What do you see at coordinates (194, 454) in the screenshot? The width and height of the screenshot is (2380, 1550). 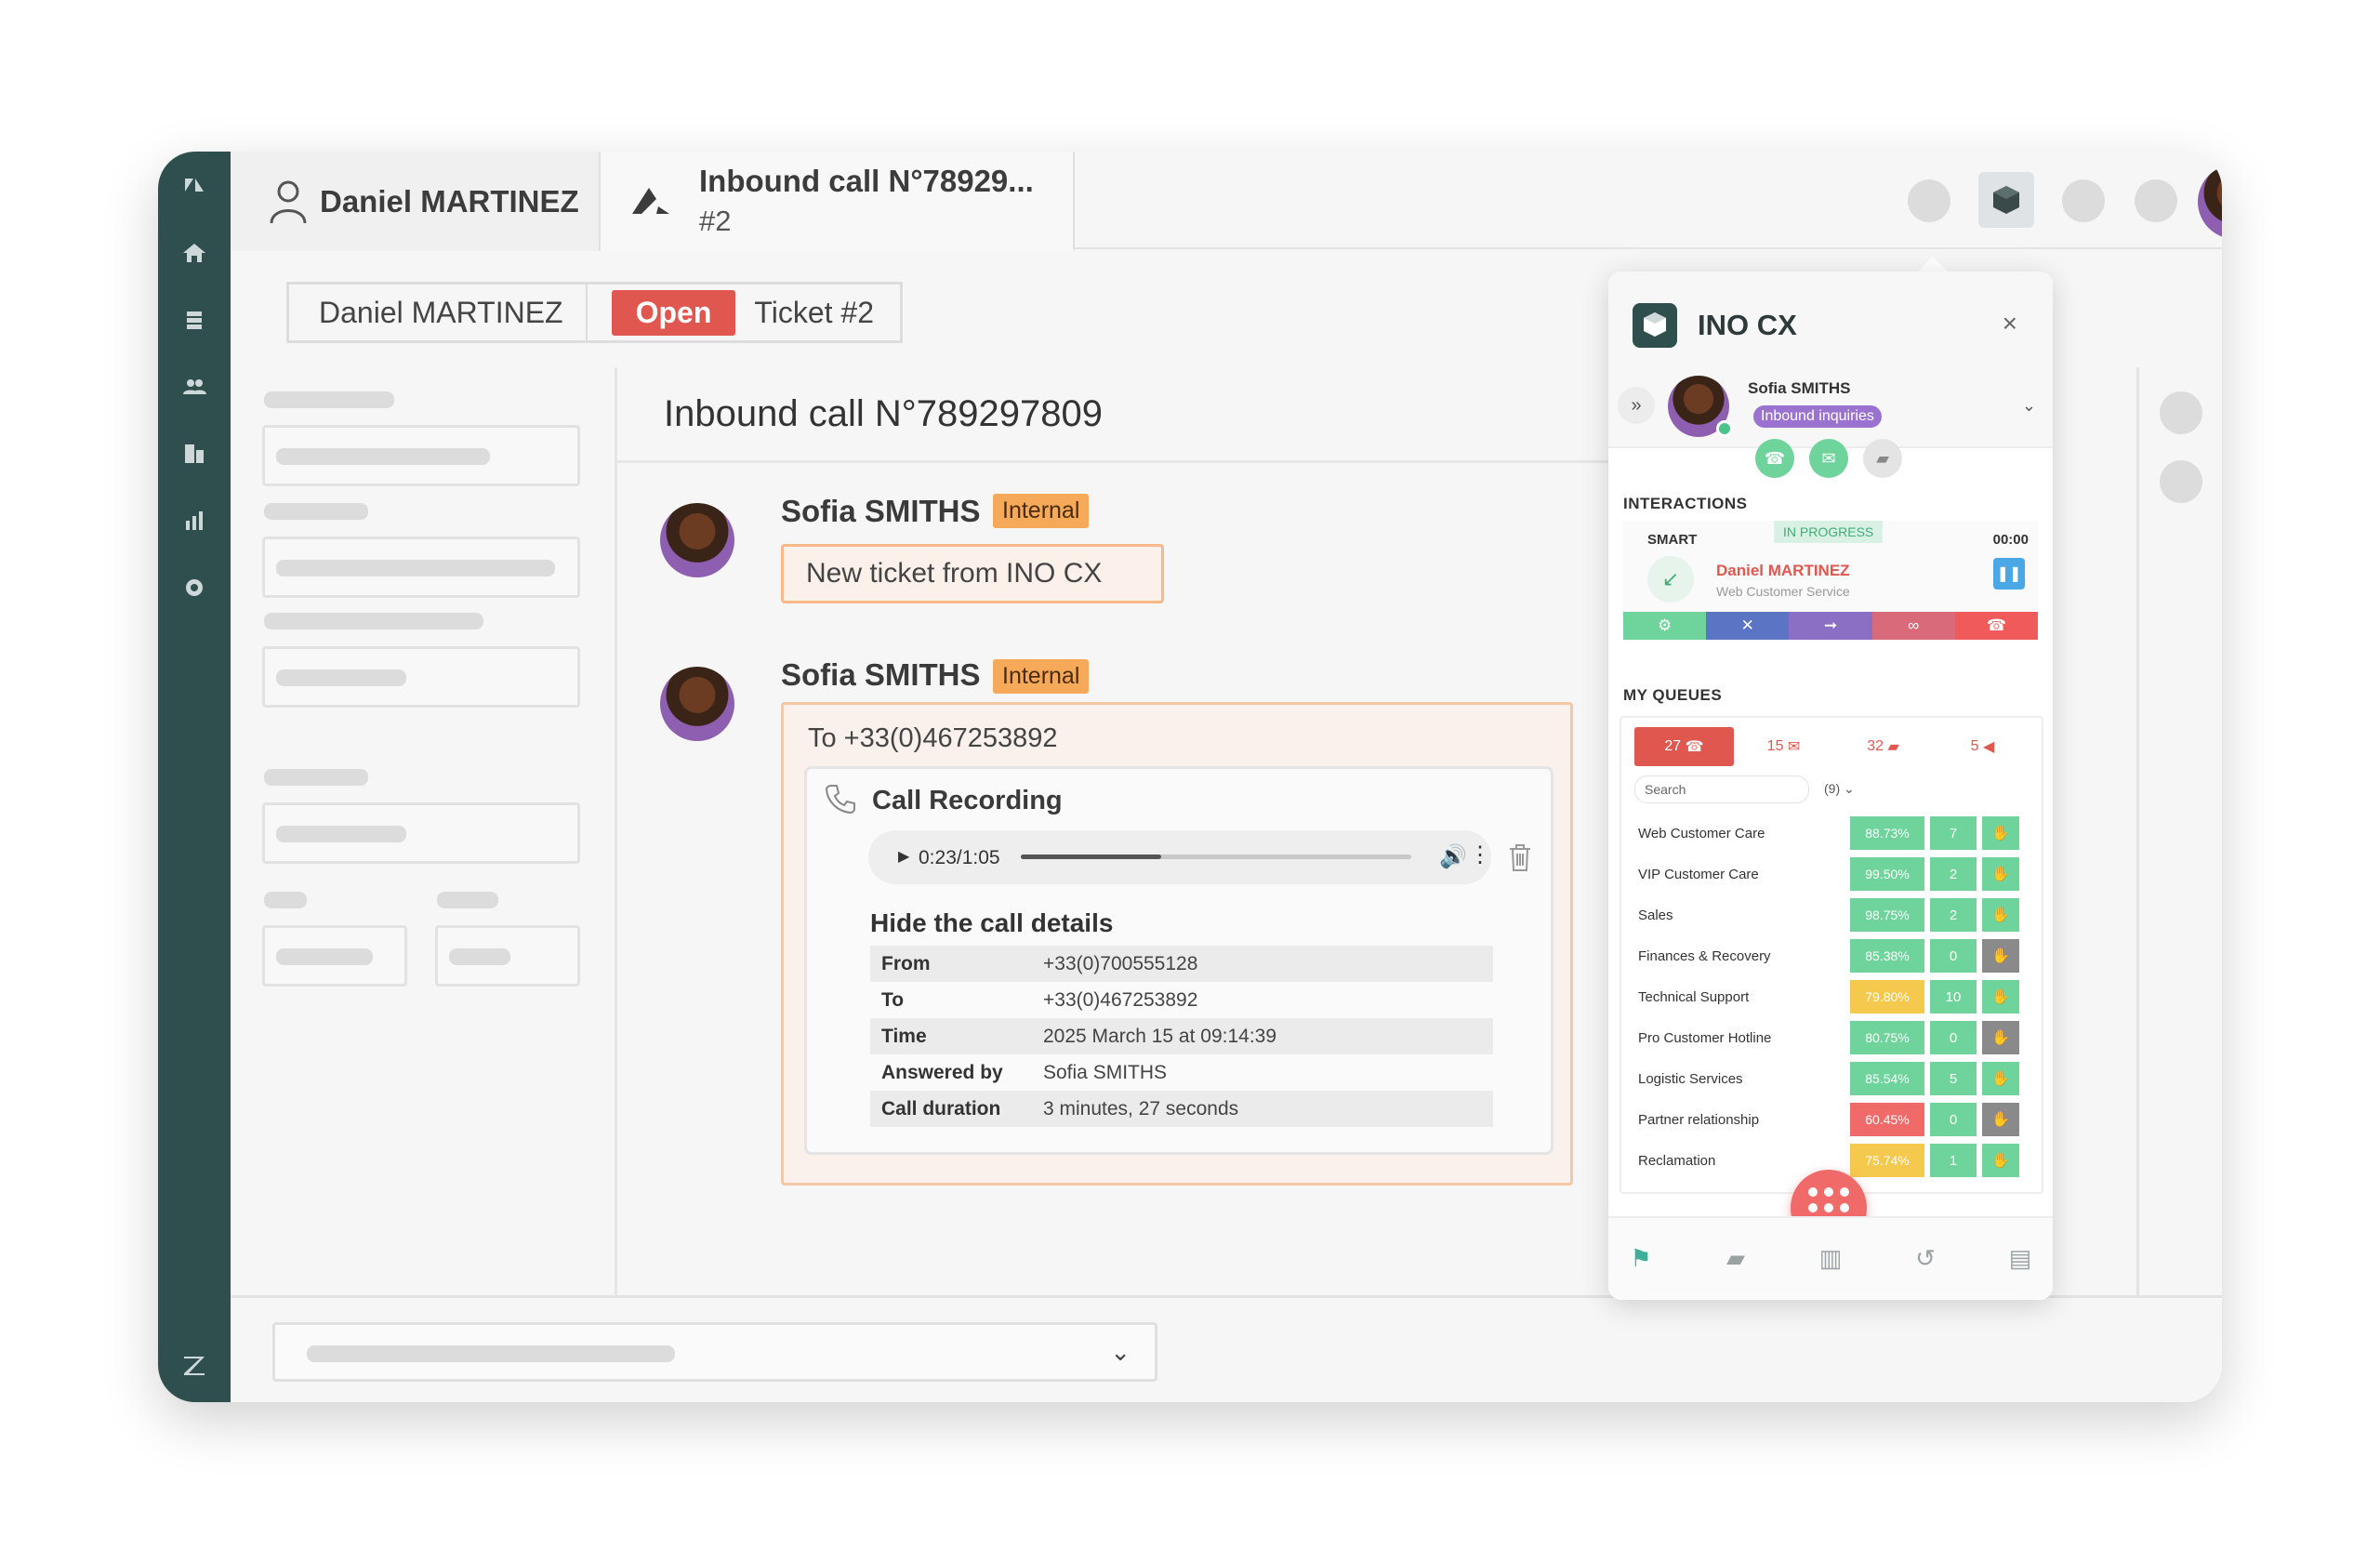 I see `organizations-icon` at bounding box center [194, 454].